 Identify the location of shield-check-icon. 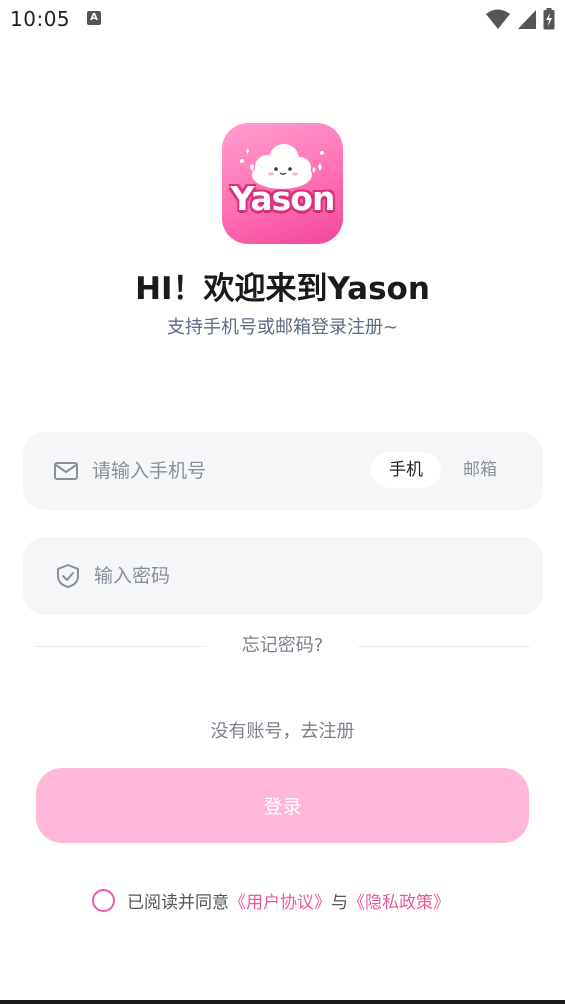
(68, 576).